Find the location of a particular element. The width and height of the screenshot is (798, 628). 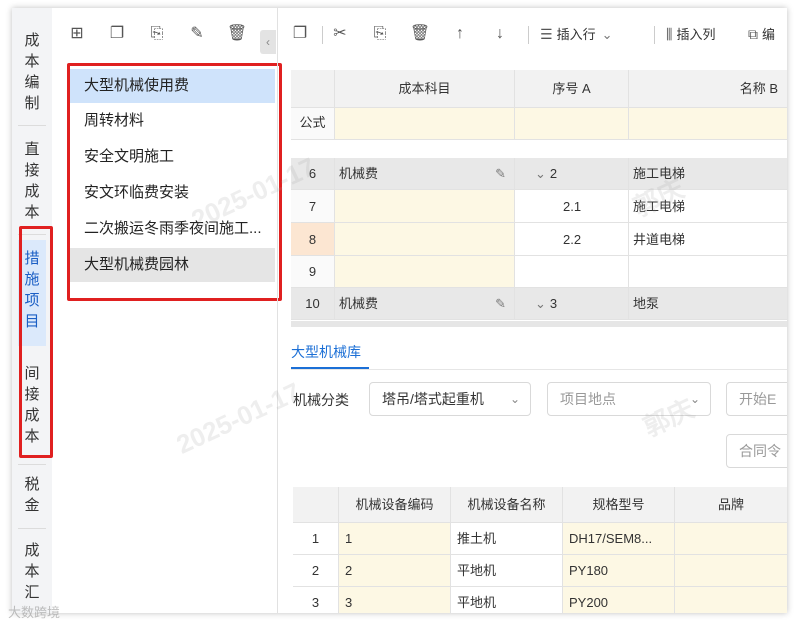

grid-toolbar: ❐ ✂ ⎘ 🗑 ↑ ↓ ☰ 插入行 ⌄ ⫼ 插入列 ⧉ 编 is located at coordinates (532, 34).